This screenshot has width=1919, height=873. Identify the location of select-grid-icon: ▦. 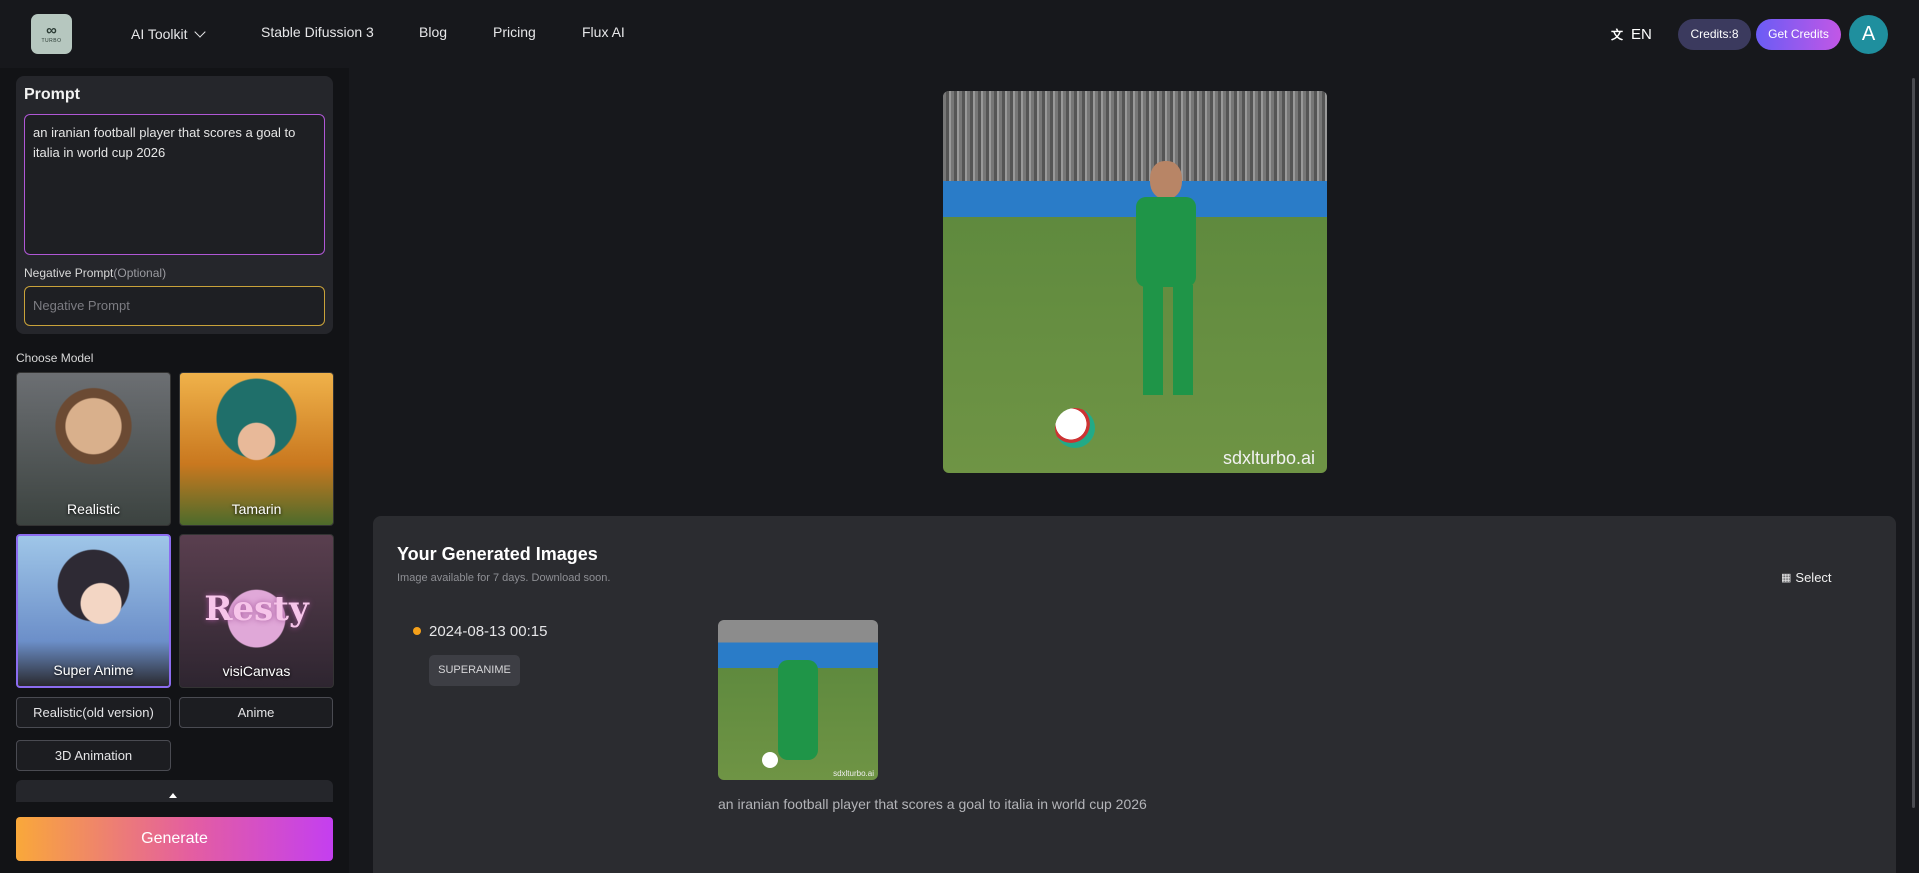
(1786, 578).